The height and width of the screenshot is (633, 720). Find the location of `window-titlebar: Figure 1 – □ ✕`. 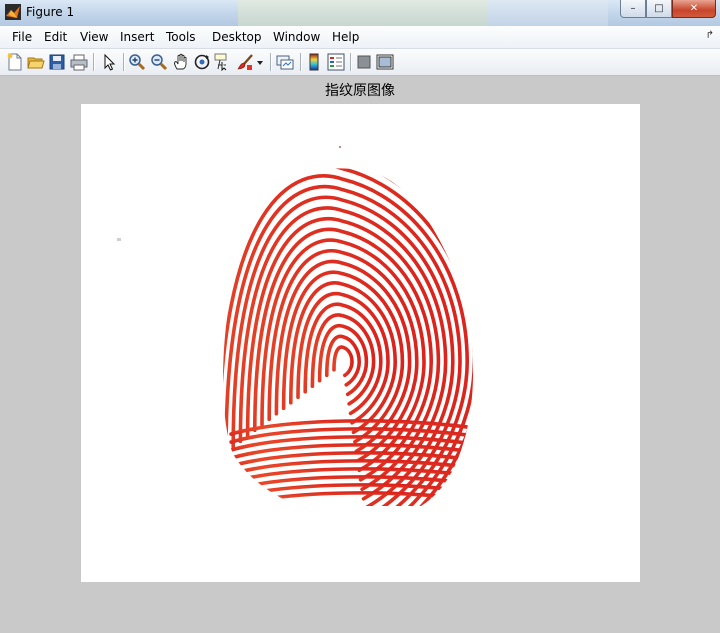

window-titlebar: Figure 1 – □ ✕ is located at coordinates (360, 13).